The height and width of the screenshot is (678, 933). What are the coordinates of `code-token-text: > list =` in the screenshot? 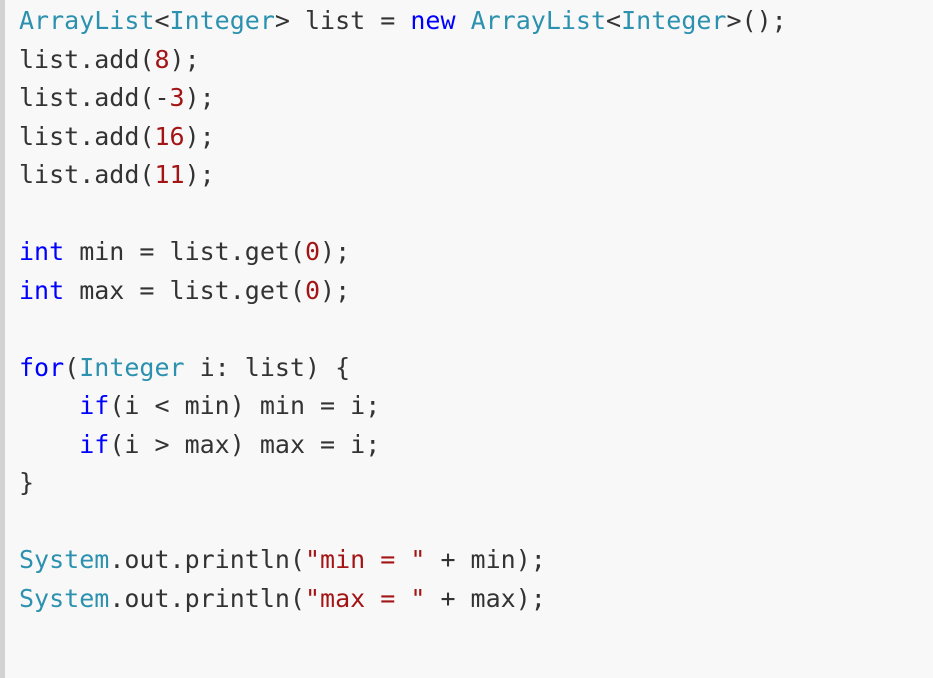 It's located at (342, 20).